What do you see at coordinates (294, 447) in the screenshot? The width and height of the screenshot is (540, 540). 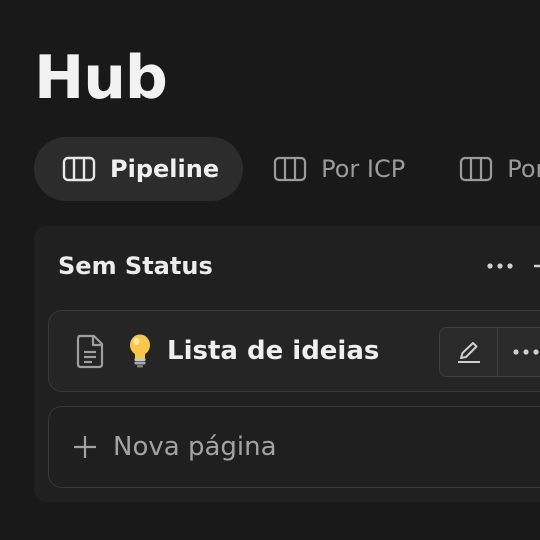 I see `new-page-button: Nova página` at bounding box center [294, 447].